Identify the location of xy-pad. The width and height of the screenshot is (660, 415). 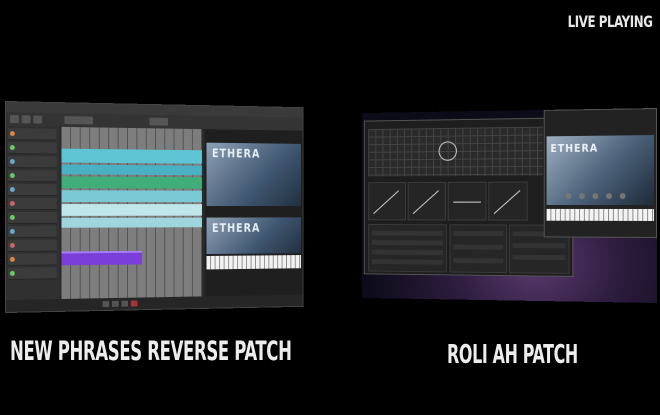
(455, 152).